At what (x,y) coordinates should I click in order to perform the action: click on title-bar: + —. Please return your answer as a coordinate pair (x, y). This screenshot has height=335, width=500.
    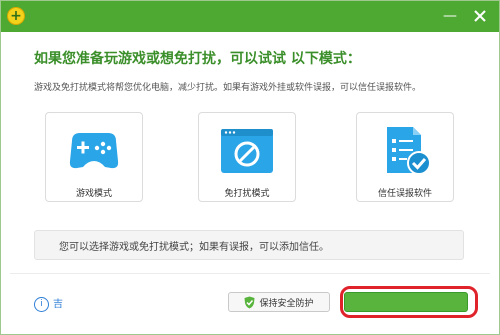
    Looking at the image, I should click on (250, 16).